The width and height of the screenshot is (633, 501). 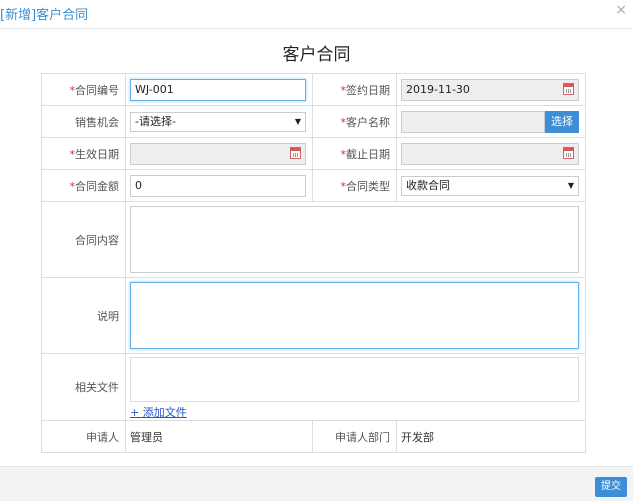 I want to click on amount-label: *合同金额, so click(x=83, y=185).